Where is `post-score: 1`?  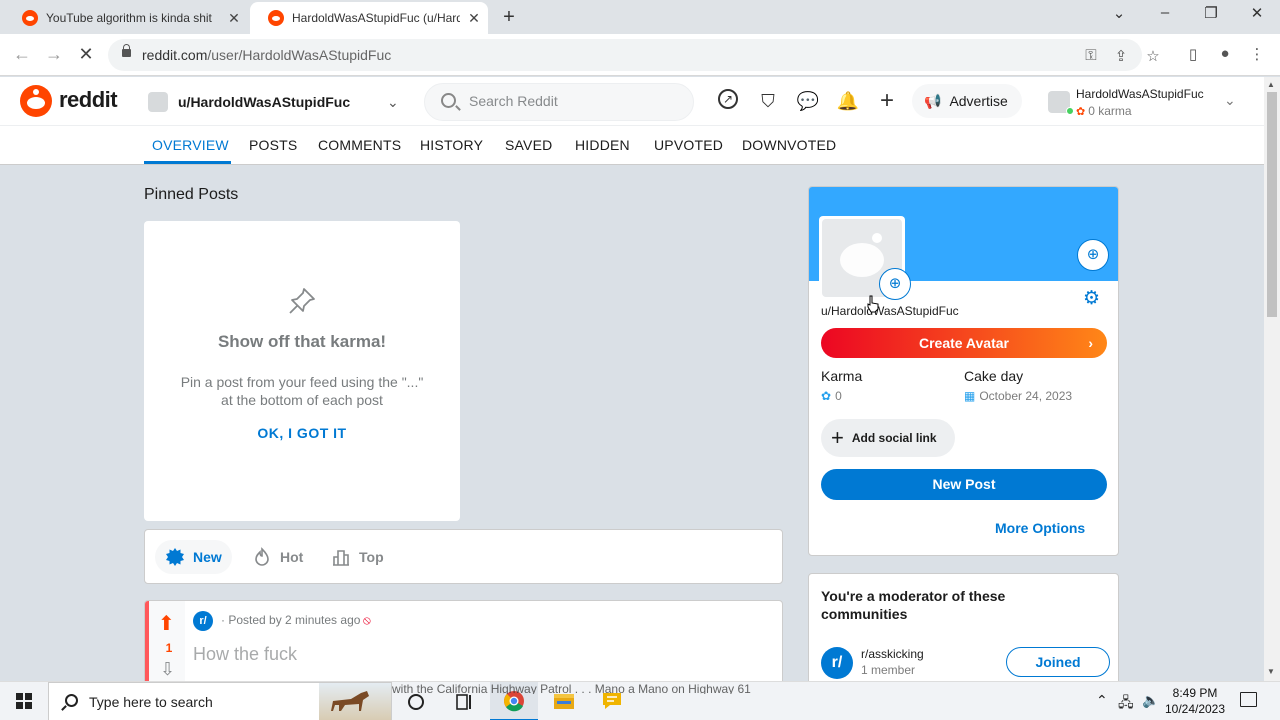 post-score: 1 is located at coordinates (169, 648).